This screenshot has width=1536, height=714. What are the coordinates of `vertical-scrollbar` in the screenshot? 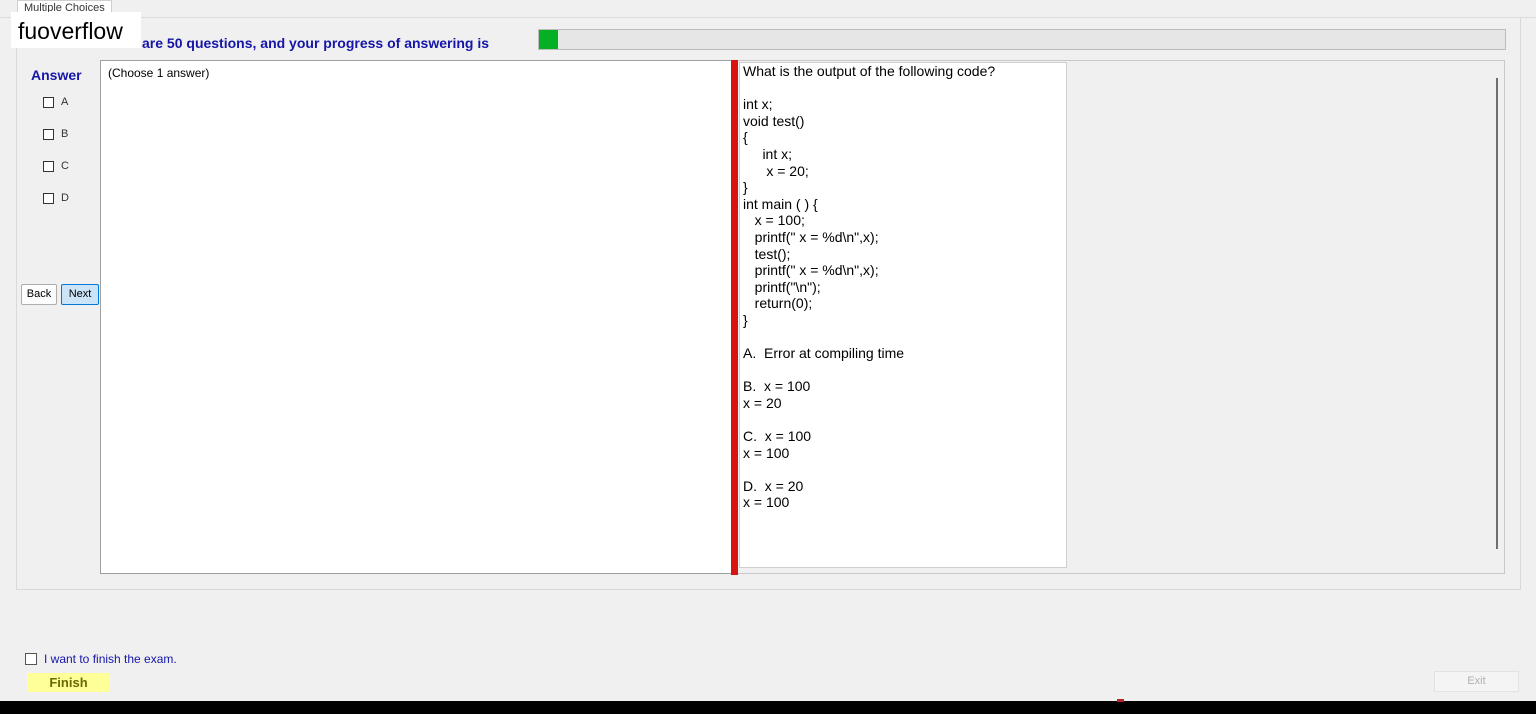 It's located at (1497, 313).